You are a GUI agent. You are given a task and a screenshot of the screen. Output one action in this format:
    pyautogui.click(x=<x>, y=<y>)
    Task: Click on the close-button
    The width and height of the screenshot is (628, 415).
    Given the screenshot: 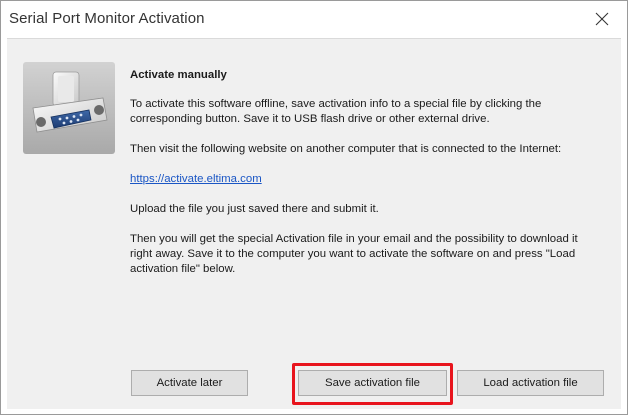 What is the action you would take?
    pyautogui.click(x=602, y=19)
    